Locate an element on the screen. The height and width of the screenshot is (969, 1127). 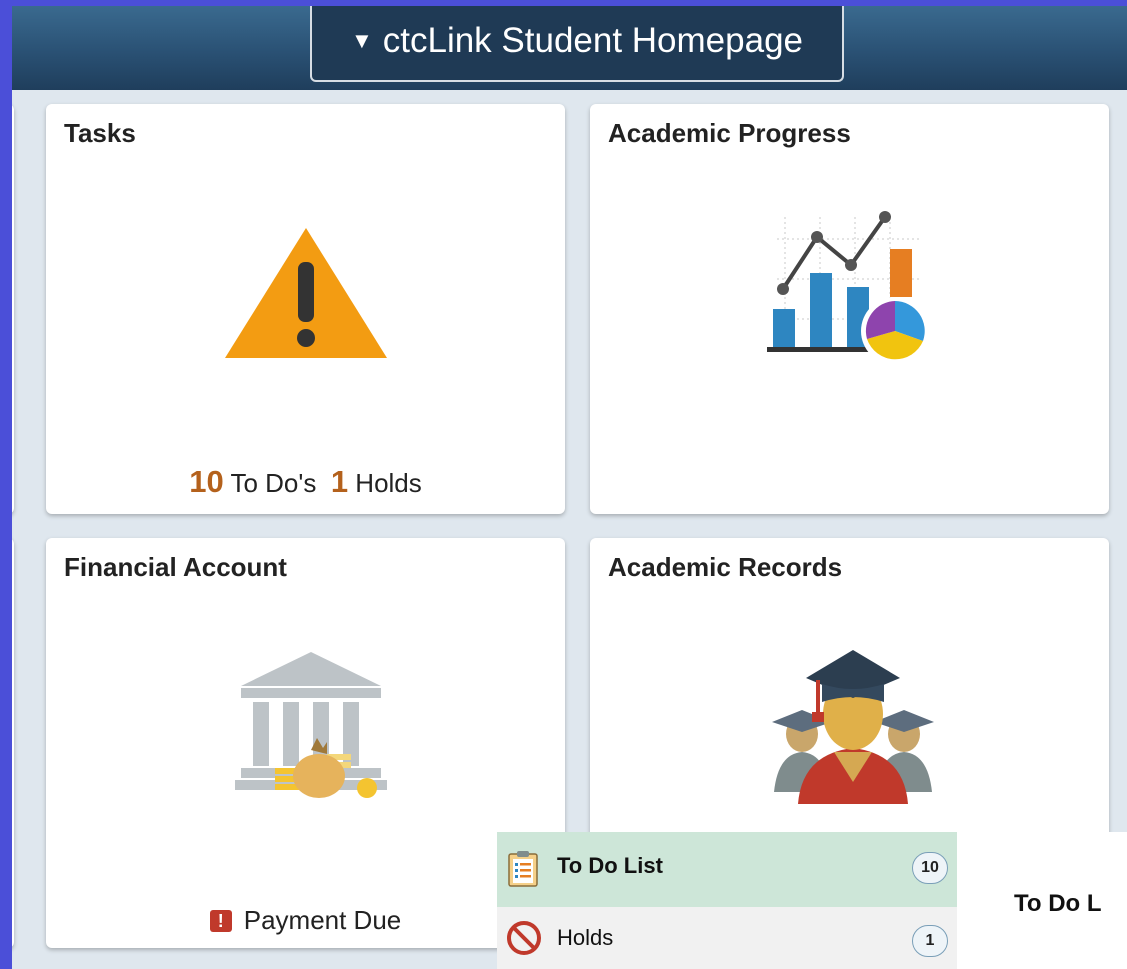
no-entry-icon is located at coordinates (524, 938).